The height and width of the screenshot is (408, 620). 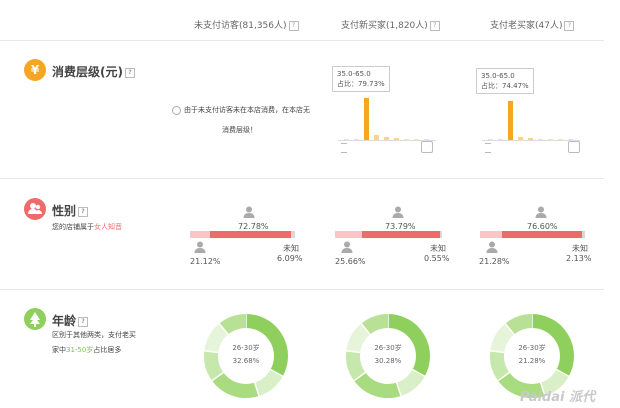 What do you see at coordinates (94, 335) in the screenshot?
I see `age-description-1: 区别于其他两类，支付老买` at bounding box center [94, 335].